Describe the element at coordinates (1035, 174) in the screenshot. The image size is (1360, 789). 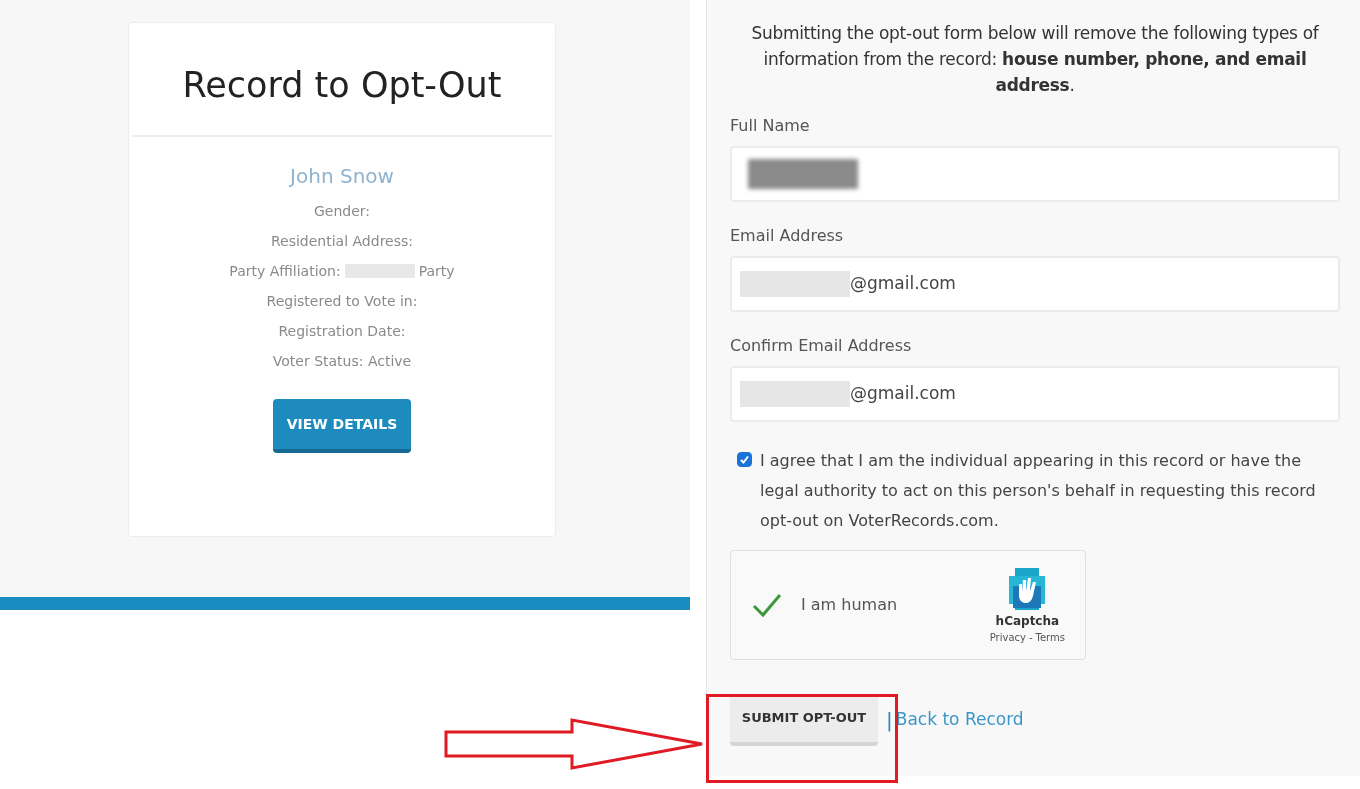
I see `input-field` at that location.